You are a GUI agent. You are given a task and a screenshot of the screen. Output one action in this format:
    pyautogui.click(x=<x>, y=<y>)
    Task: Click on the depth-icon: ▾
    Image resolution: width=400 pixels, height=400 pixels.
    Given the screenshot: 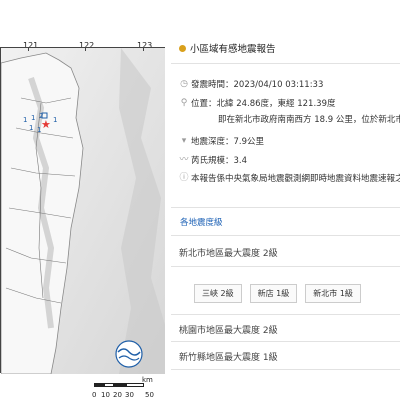 What is the action you would take?
    pyautogui.click(x=184, y=141)
    